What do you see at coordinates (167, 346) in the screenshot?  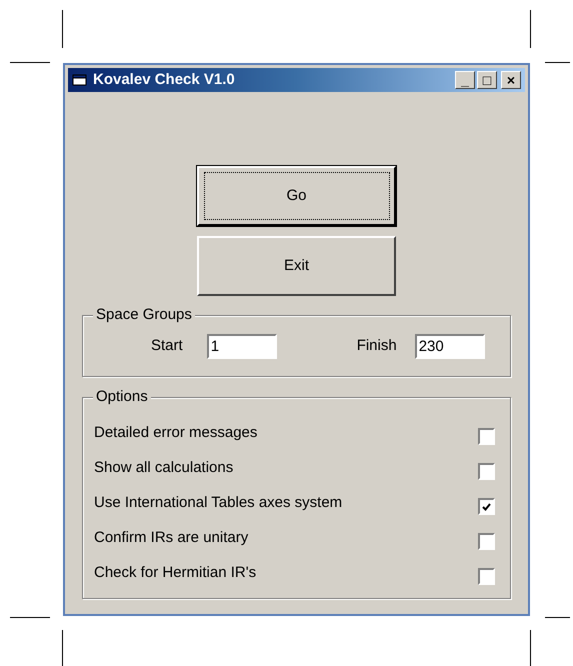 I see `start-label: Start` at bounding box center [167, 346].